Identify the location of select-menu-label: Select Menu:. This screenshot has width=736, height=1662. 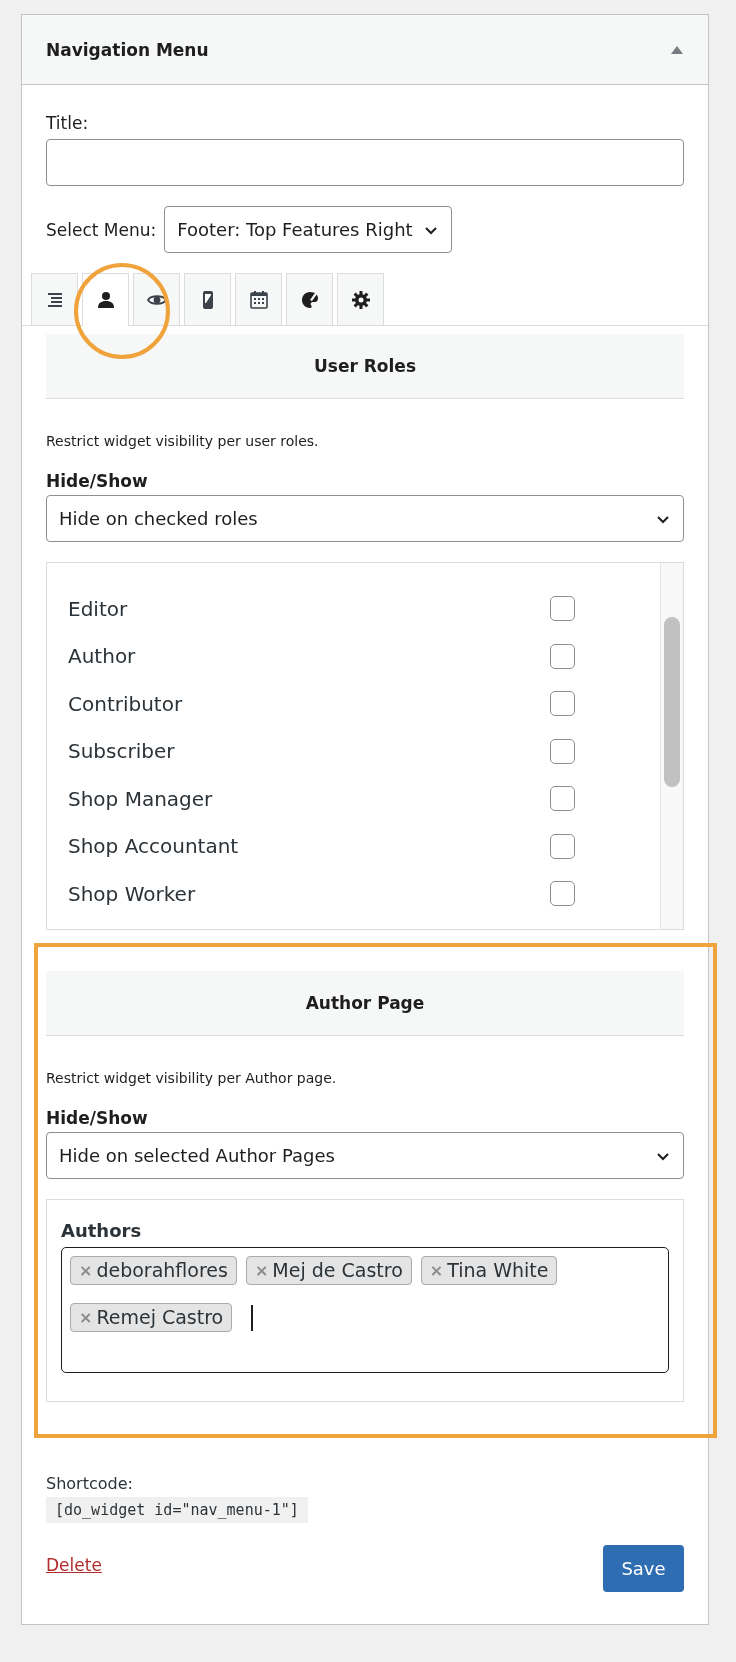
(101, 229).